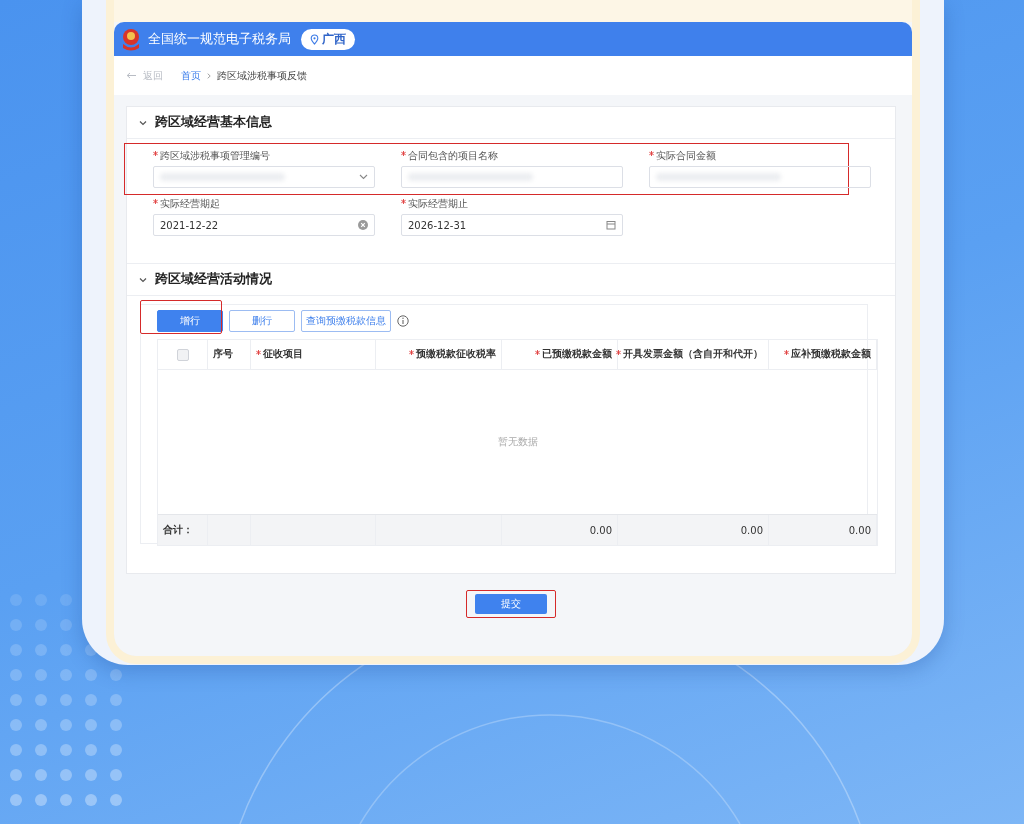  I want to click on total-label: 合计：, so click(178, 530).